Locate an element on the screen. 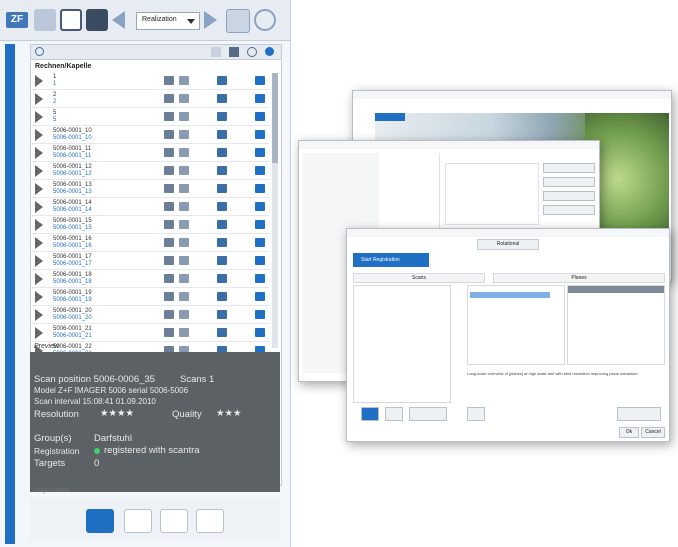 The width and height of the screenshot is (678, 547). status-dot-icon is located at coordinates (97, 451).